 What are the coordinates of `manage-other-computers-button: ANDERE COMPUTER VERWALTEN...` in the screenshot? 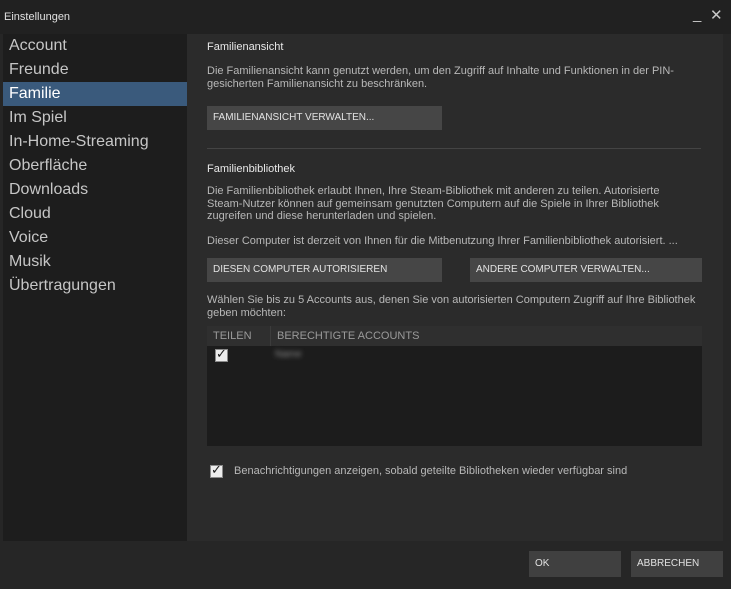 It's located at (586, 270).